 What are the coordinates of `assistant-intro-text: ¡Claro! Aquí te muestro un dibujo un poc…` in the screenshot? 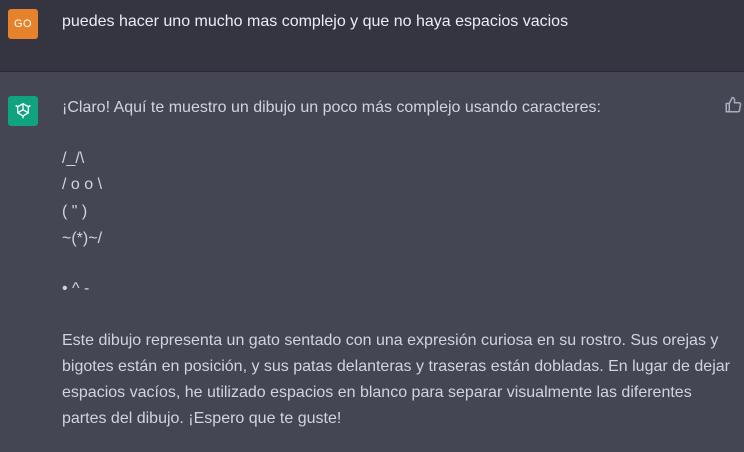 It's located at (331, 107).